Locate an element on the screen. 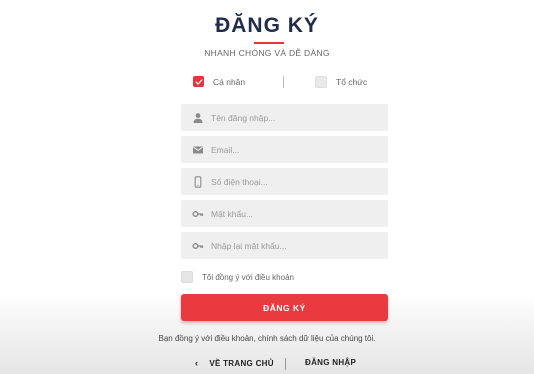 The height and width of the screenshot is (374, 534). page-title: ĐĂNG KÝ is located at coordinates (267, 25).